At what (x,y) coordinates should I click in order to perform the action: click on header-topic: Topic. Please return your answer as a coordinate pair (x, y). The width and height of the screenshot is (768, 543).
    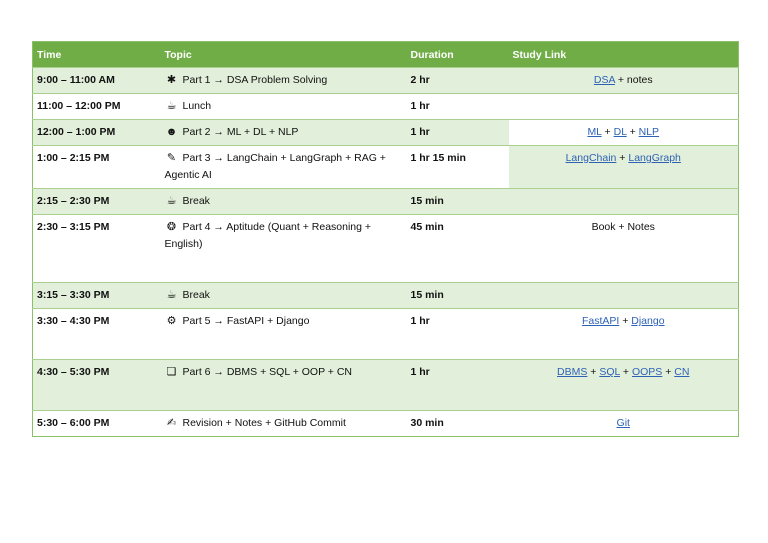
    Looking at the image, I should click on (283, 54).